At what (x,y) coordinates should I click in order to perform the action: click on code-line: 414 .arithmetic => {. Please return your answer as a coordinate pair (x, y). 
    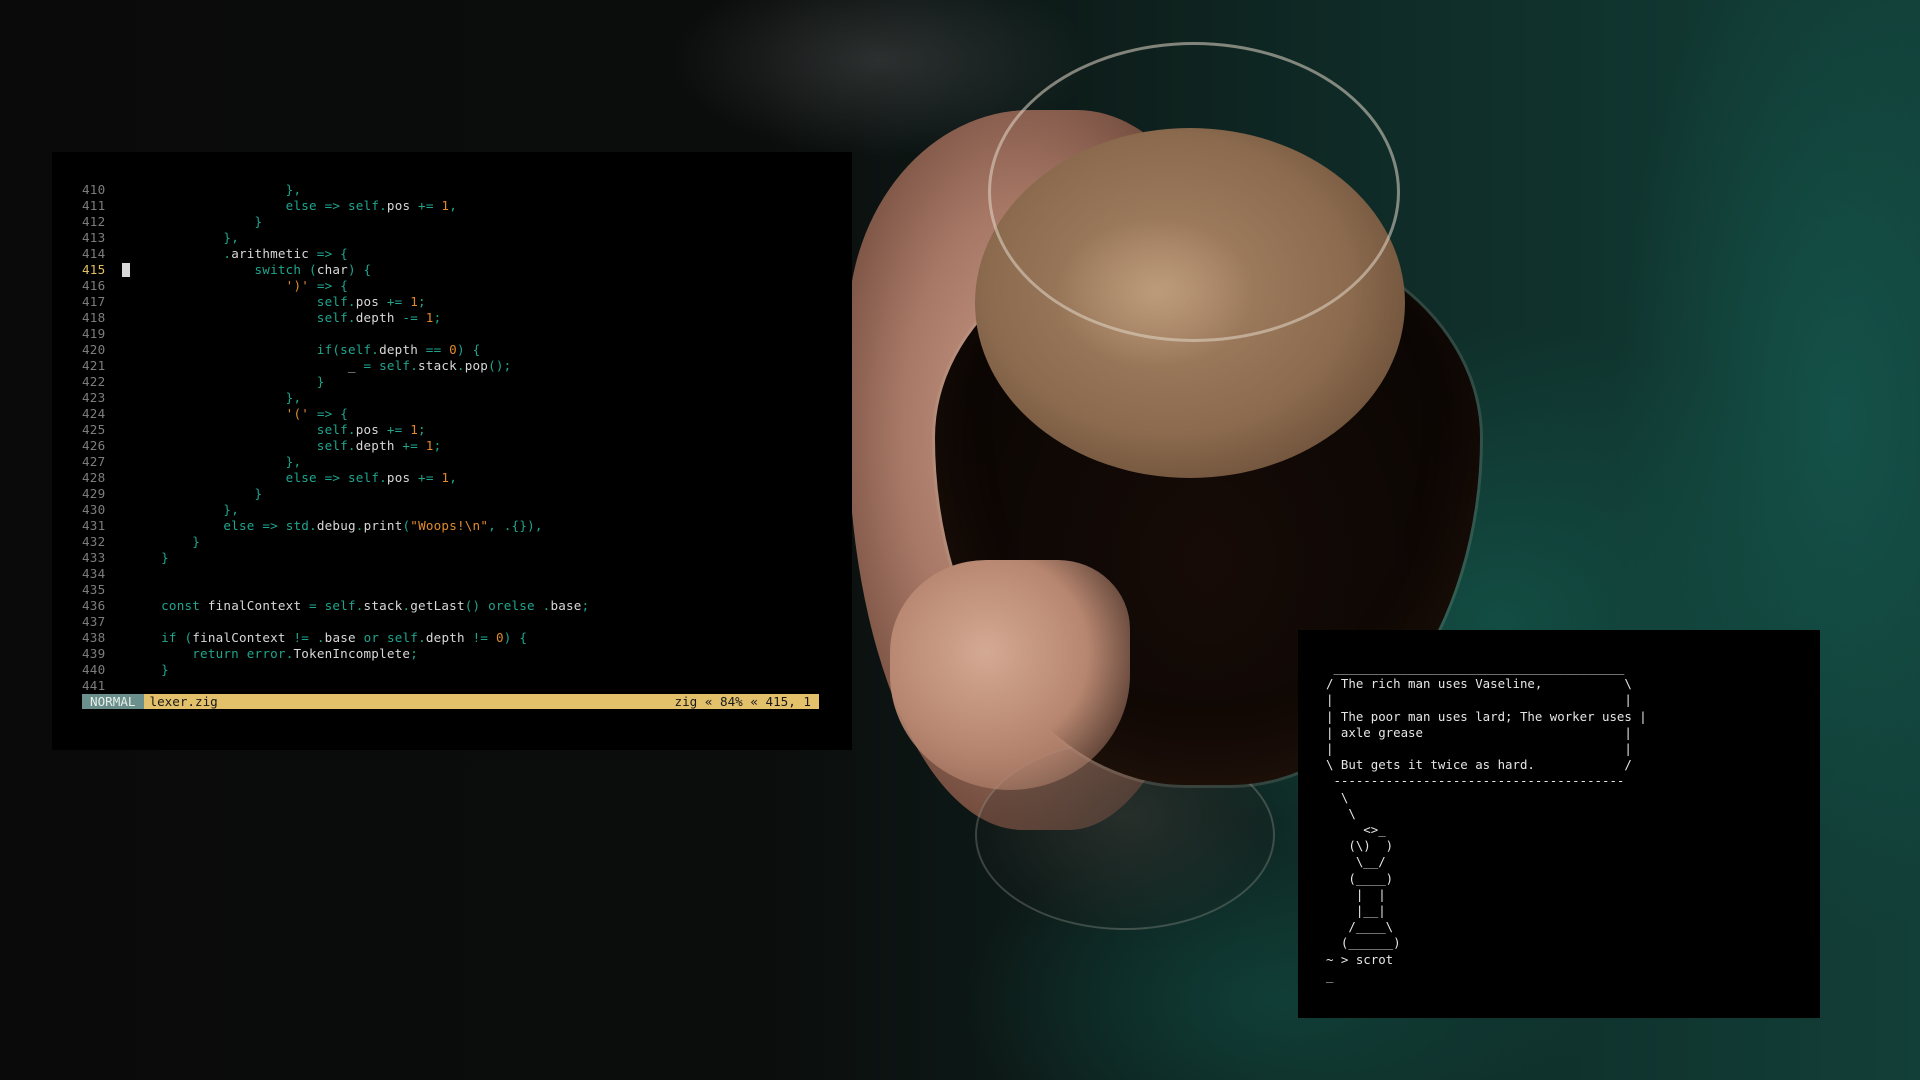
    Looking at the image, I should click on (453, 254).